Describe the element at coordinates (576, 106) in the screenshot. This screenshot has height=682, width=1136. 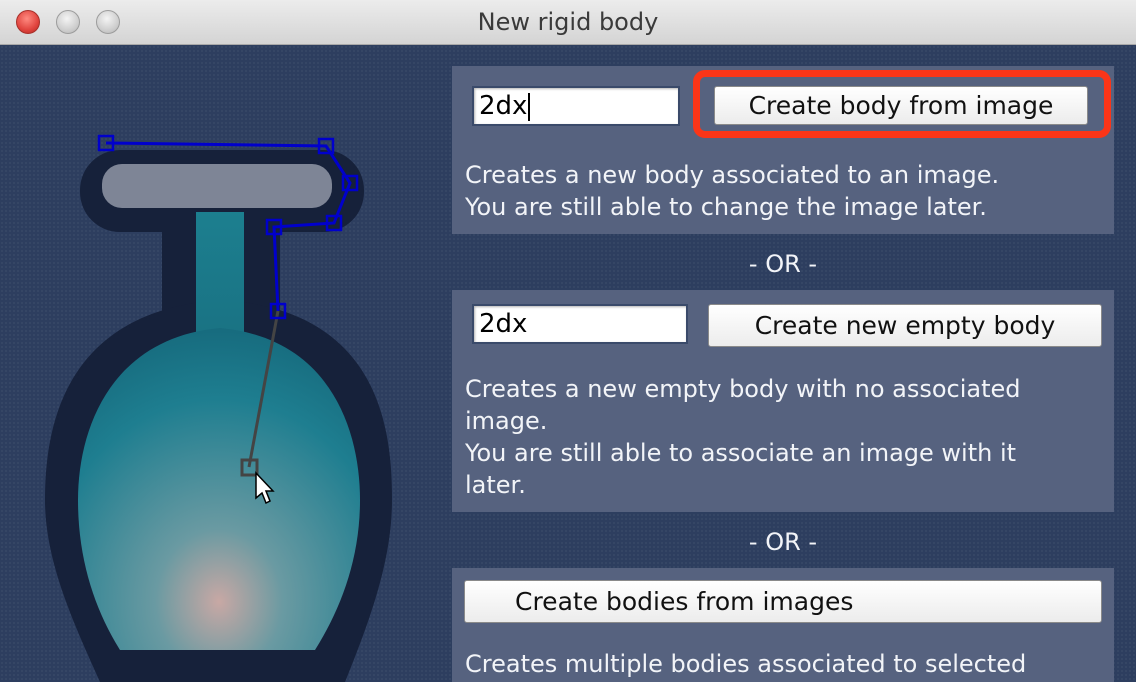
I see `body-name-input: 2dx` at that location.